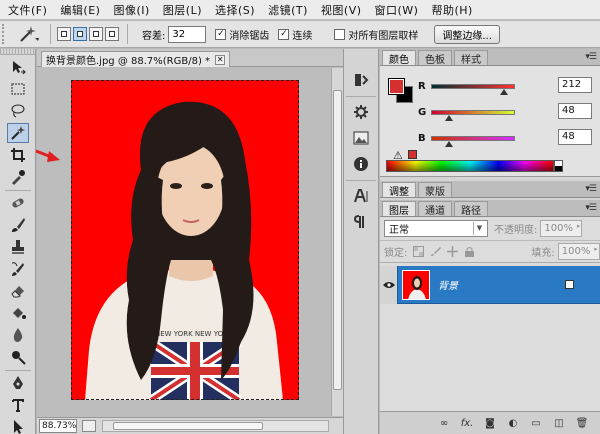  I want to click on menu-select: 选择(S), so click(235, 10).